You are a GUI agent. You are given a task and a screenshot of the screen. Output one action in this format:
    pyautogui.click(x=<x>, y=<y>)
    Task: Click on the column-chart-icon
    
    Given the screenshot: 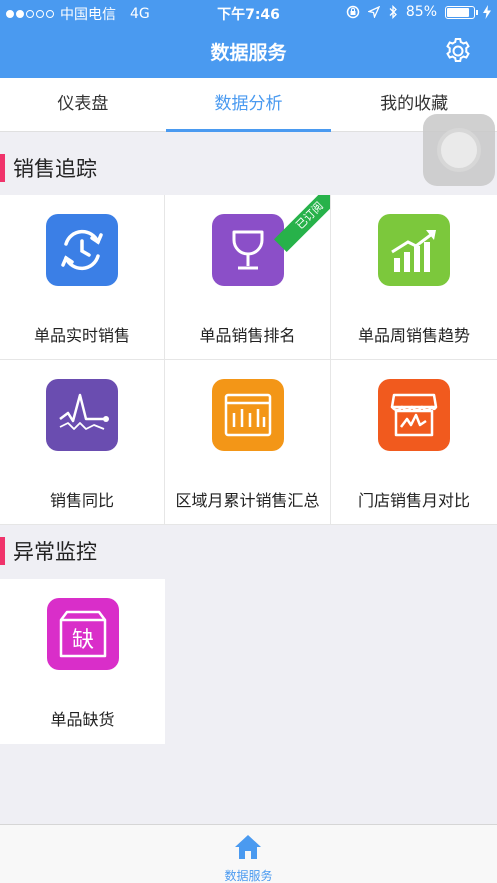 What is the action you would take?
    pyautogui.click(x=247, y=415)
    